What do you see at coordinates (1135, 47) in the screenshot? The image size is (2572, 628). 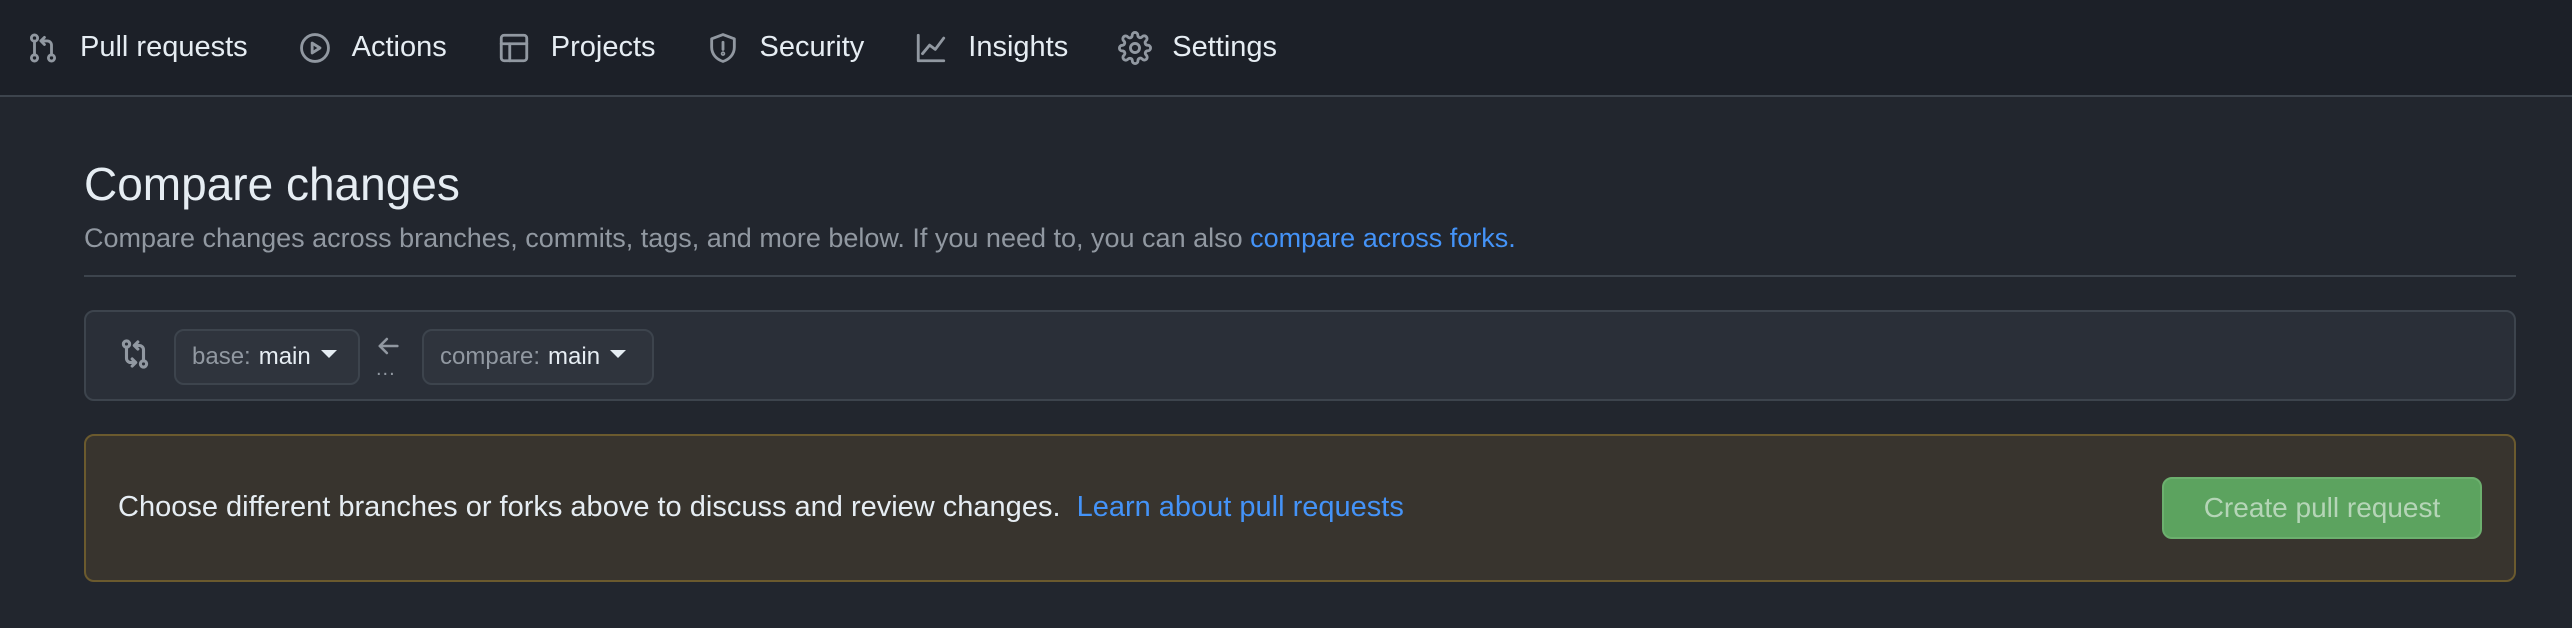 I see `gear-icon` at bounding box center [1135, 47].